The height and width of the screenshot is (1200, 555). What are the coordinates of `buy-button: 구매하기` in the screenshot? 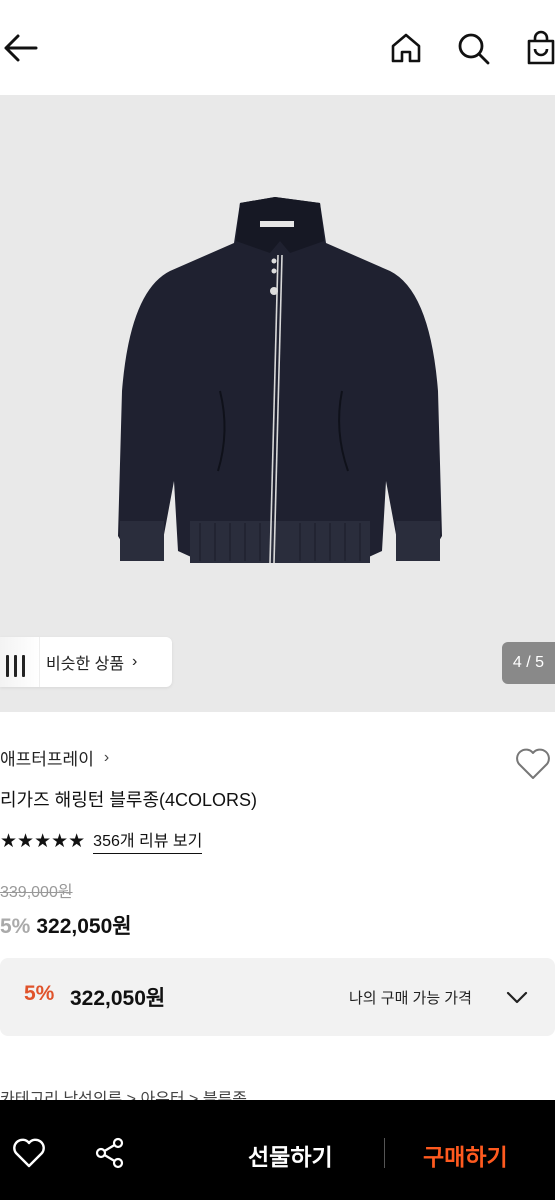 It's located at (465, 1155).